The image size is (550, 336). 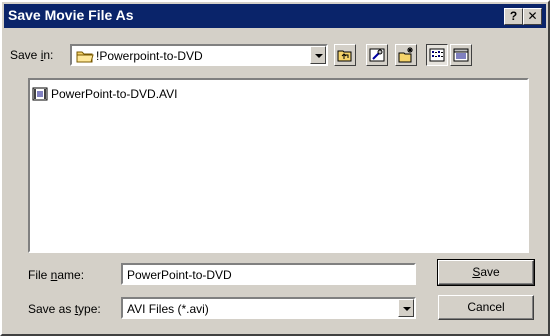 I want to click on close-button: ✕, so click(x=532, y=16).